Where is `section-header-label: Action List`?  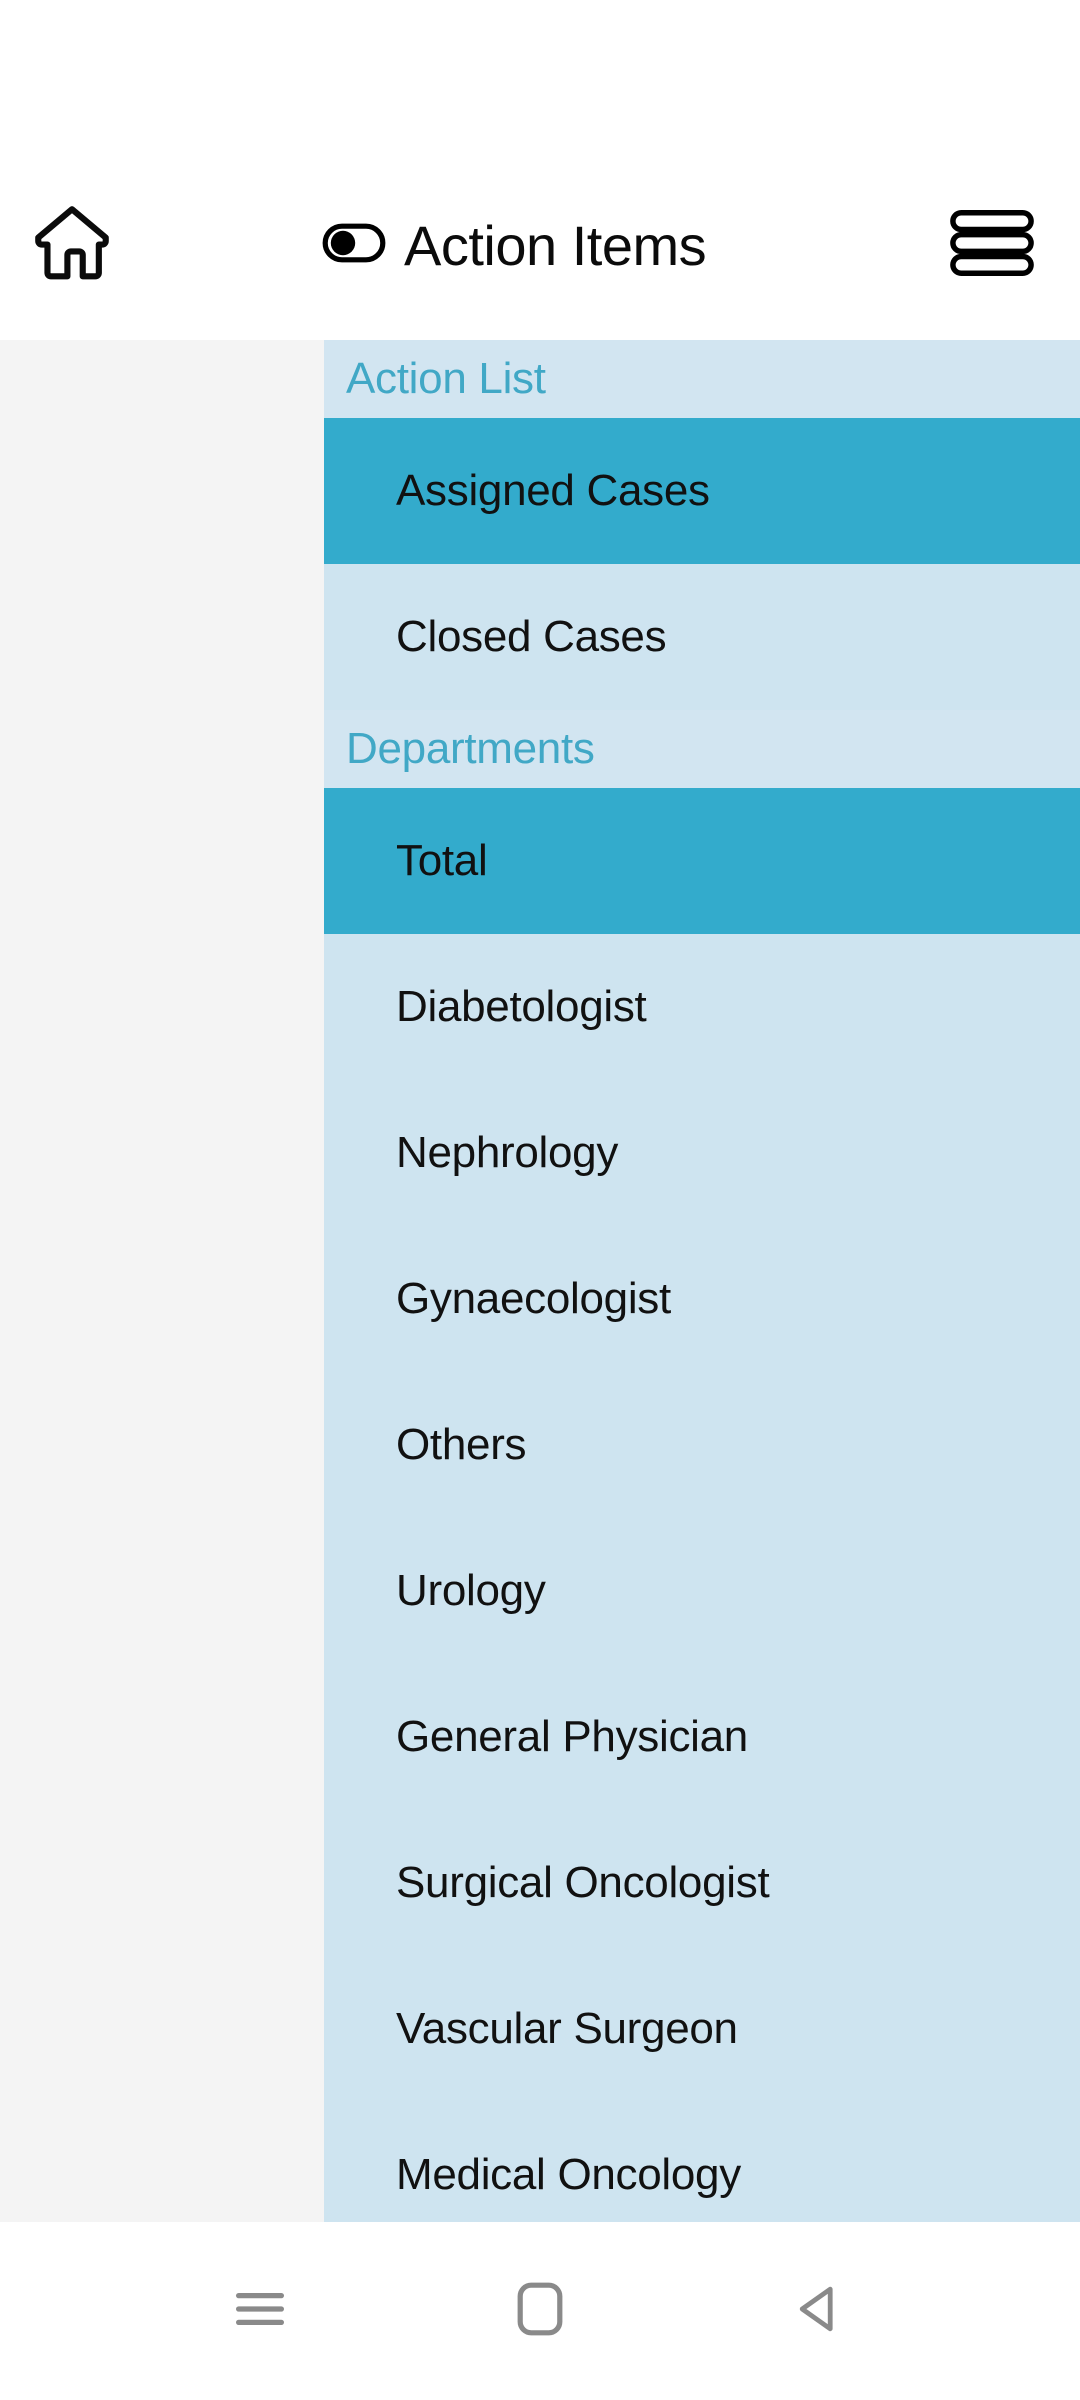 section-header-label: Action List is located at coordinates (446, 378).